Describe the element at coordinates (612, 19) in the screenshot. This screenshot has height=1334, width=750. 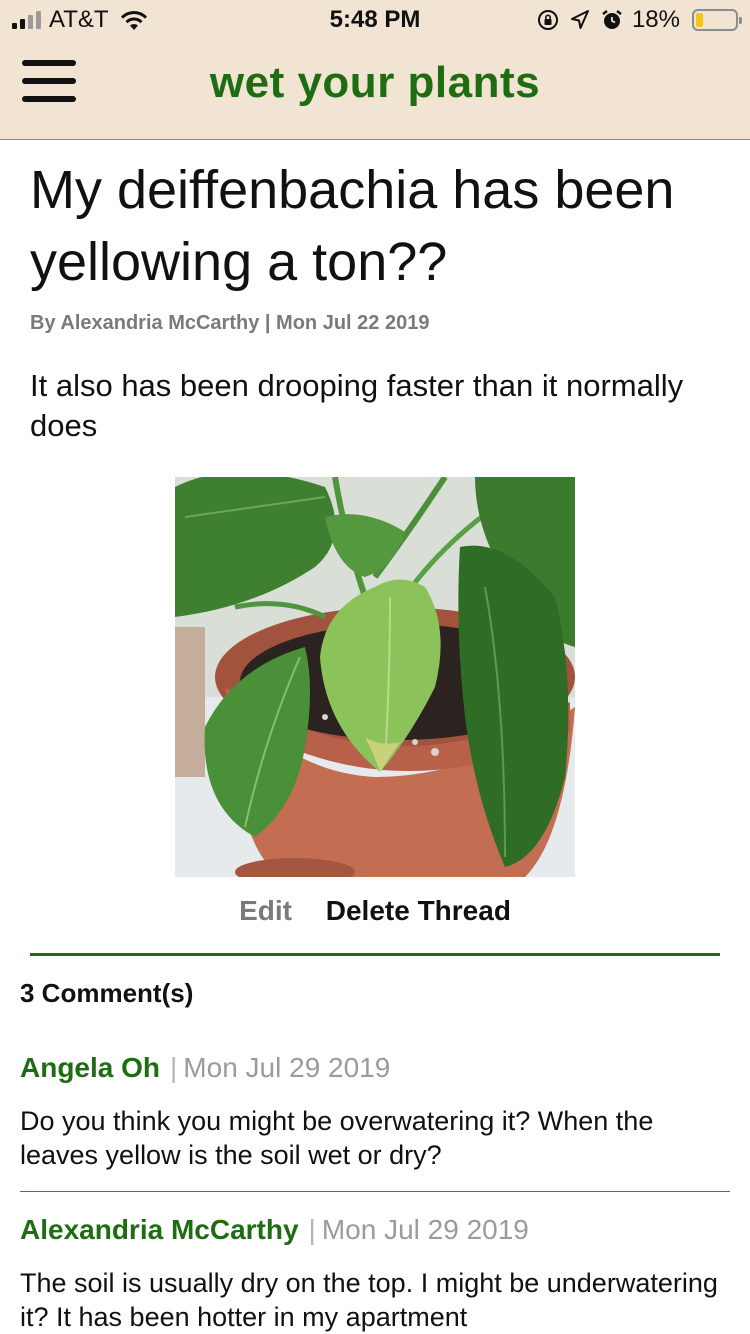
I see `alarm-icon` at that location.